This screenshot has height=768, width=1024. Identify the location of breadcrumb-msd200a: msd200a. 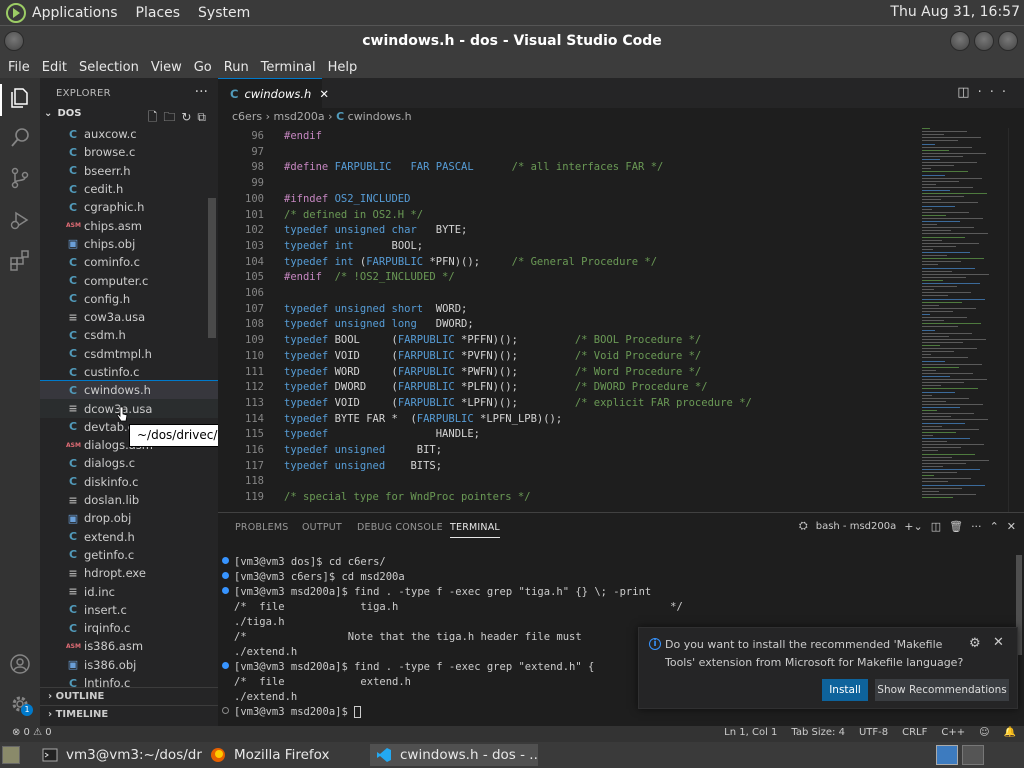
(298, 116).